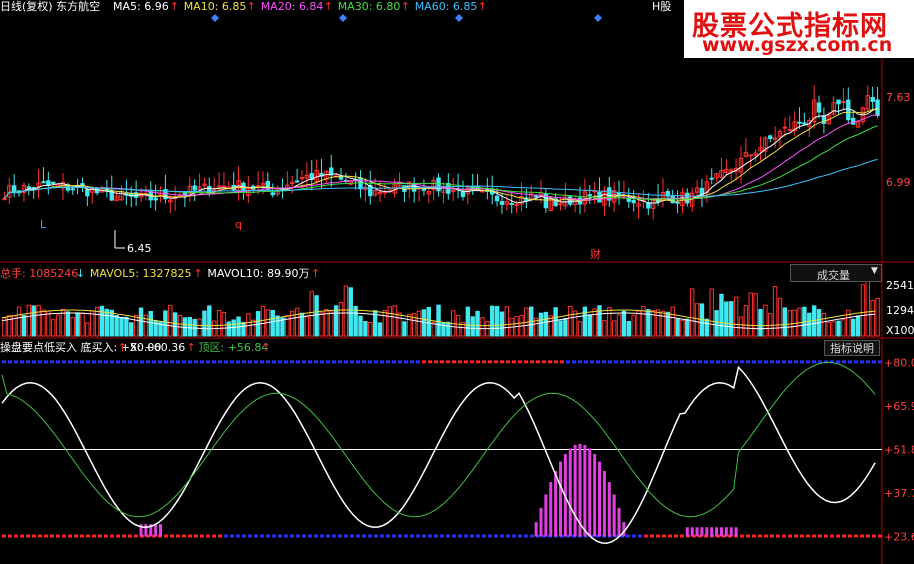 Image resolution: width=914 pixels, height=564 pixels. Describe the element at coordinates (900, 285) in the screenshot. I see `volume-axis-label: 2541` at that location.